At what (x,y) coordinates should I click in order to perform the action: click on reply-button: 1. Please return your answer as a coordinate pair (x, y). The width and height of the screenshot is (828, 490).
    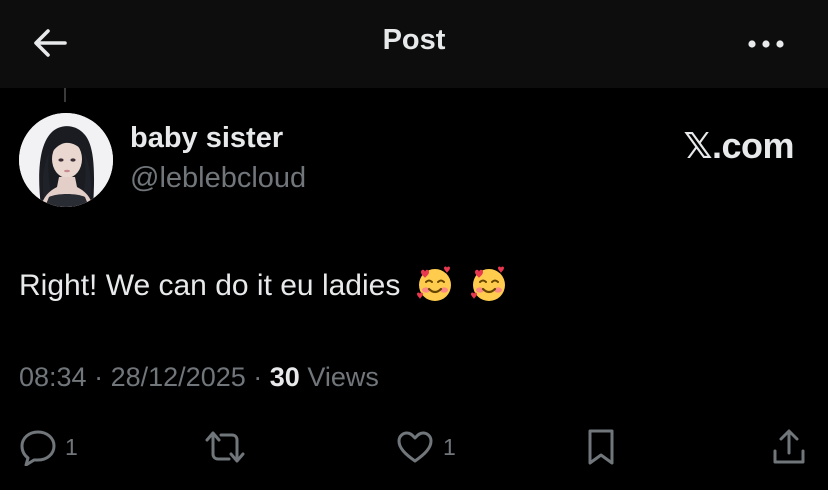
    Looking at the image, I should click on (48, 447).